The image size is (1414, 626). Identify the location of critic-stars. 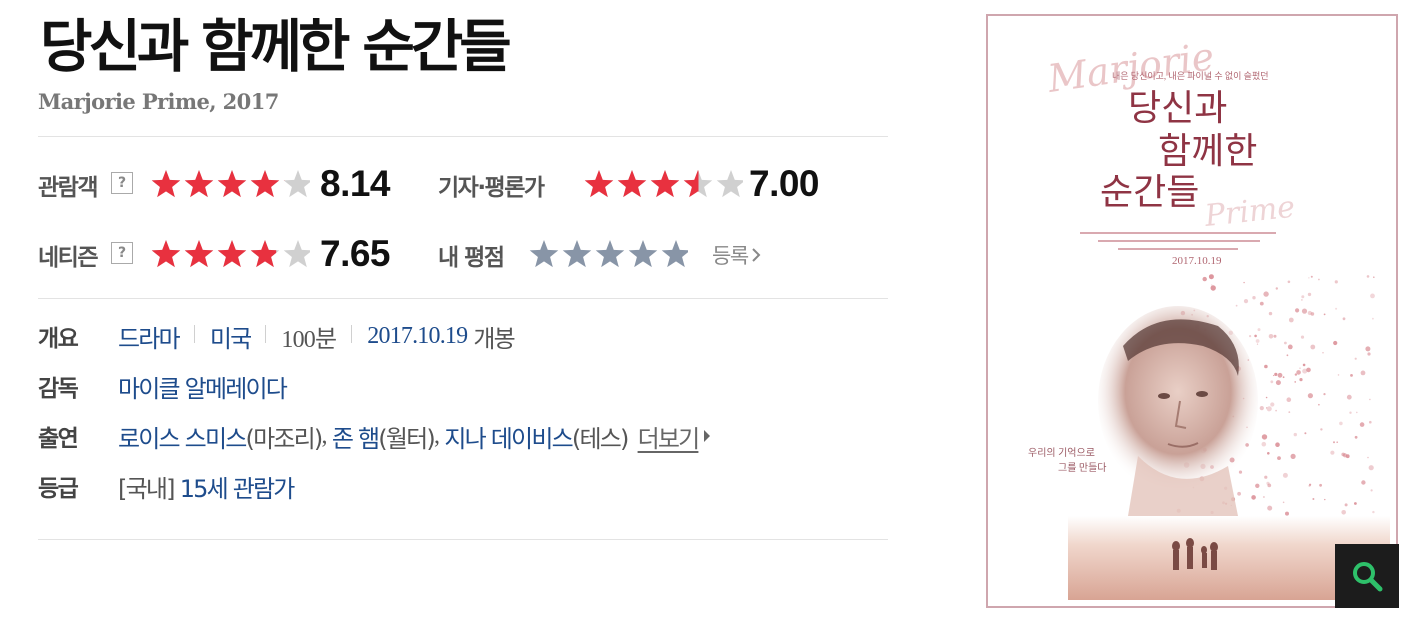
(663, 184).